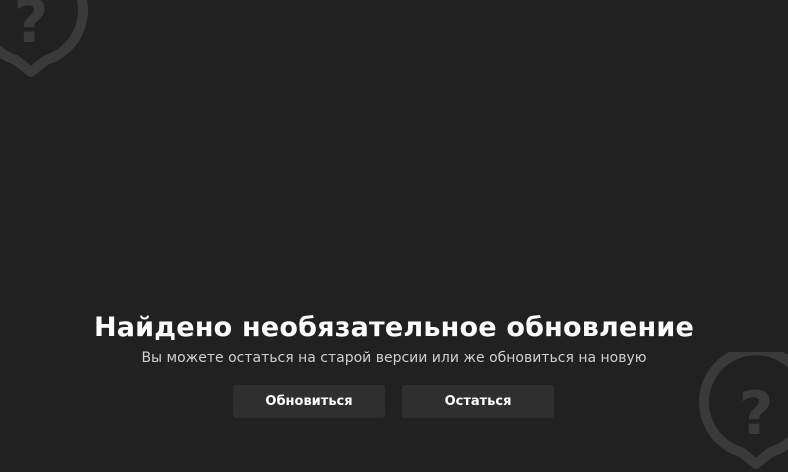  I want to click on stay-button: Остаться, so click(478, 401).